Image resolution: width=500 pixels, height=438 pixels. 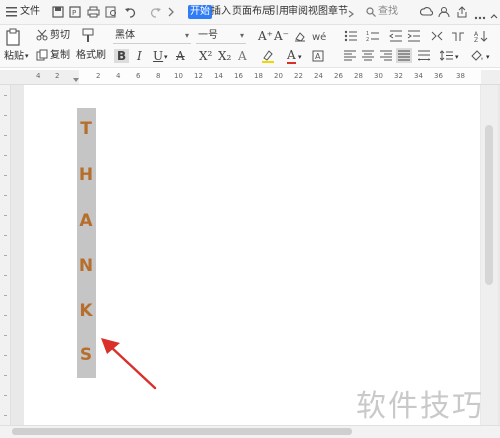 What do you see at coordinates (158, 56) in the screenshot?
I see `underline-button: U` at bounding box center [158, 56].